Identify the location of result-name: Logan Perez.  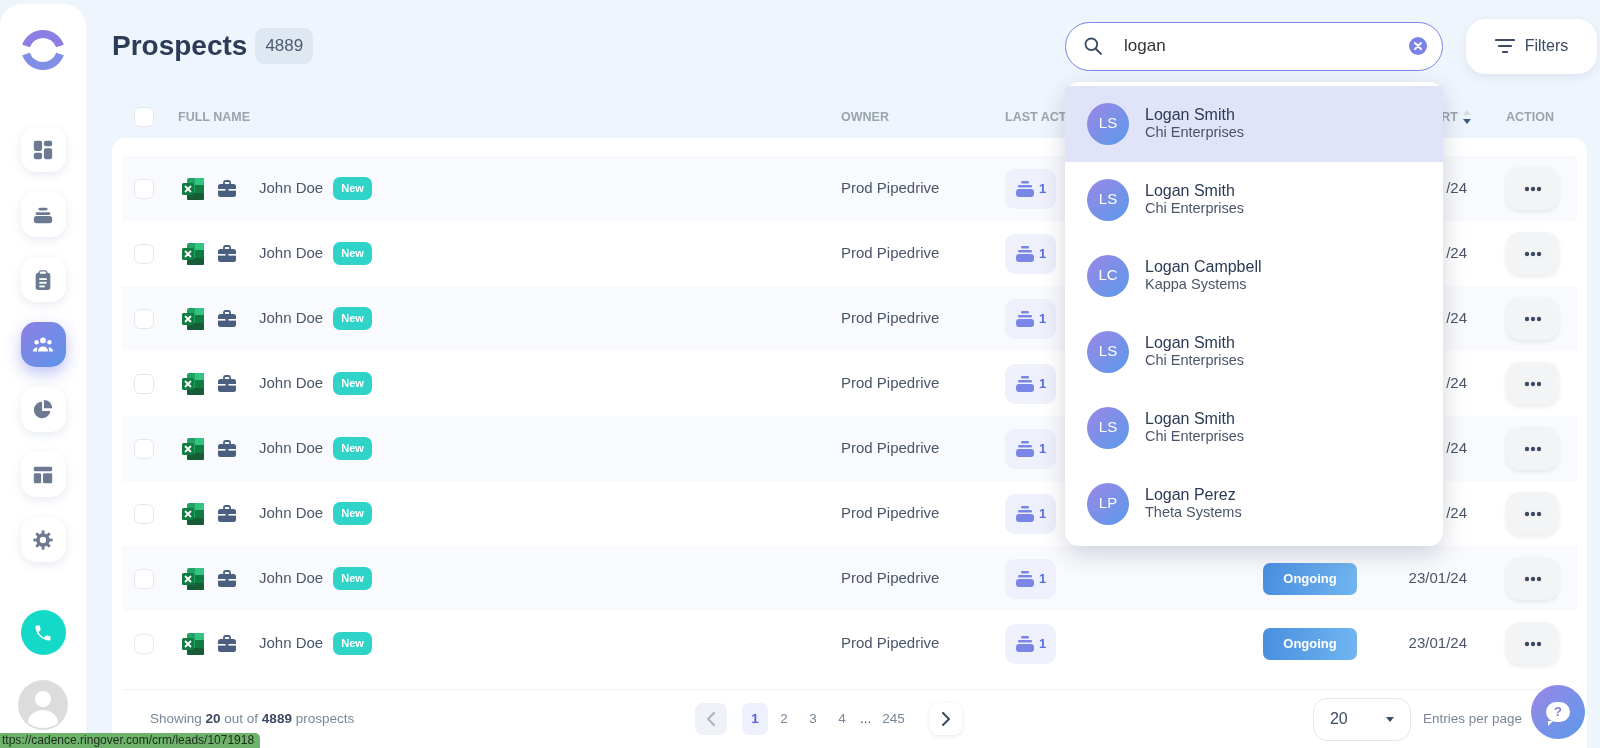
(1191, 495).